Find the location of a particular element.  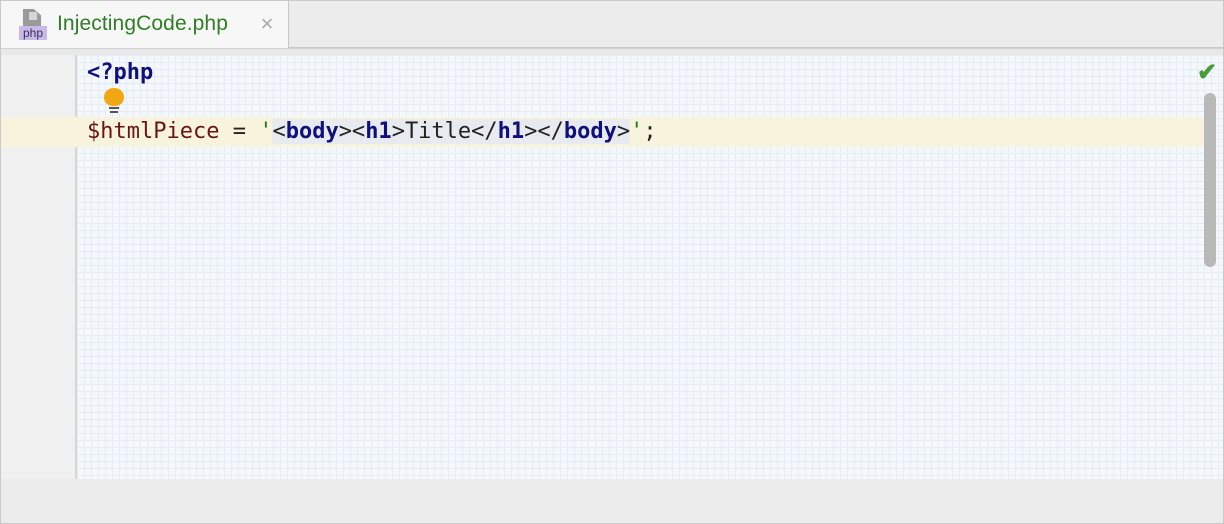

editor-tab-injectingcode: php InjectingCode.php × is located at coordinates (145, 24).